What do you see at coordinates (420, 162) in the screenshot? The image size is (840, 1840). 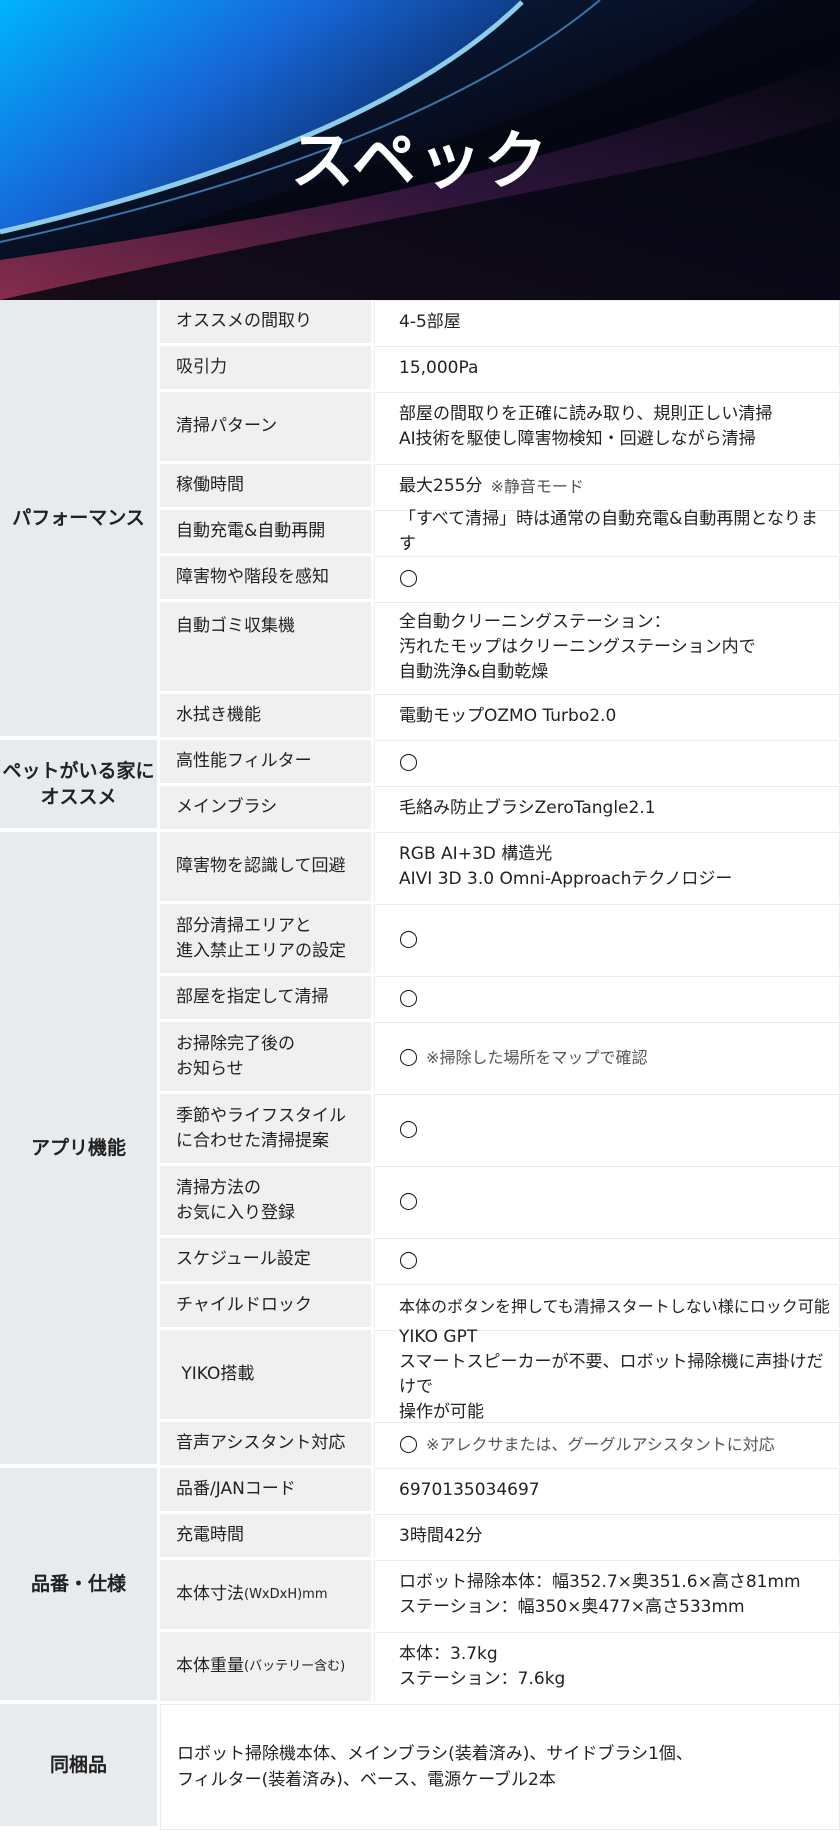 I see `page-title: スペック` at bounding box center [420, 162].